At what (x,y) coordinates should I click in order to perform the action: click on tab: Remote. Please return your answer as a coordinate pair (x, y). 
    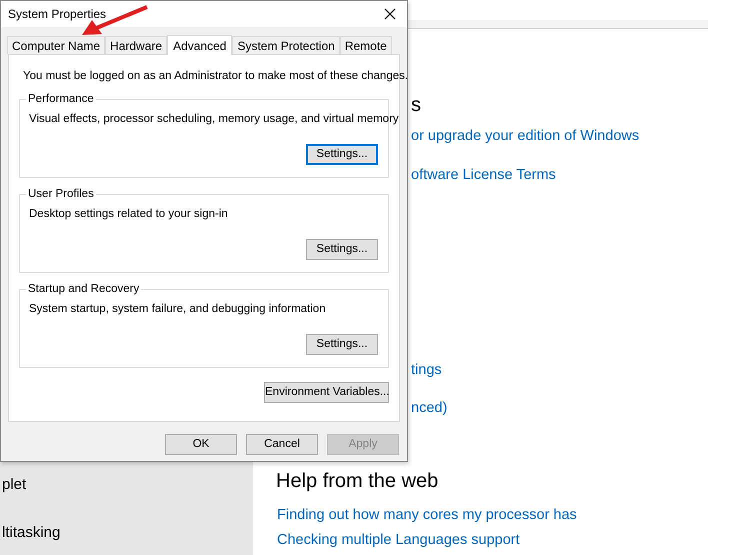
    Looking at the image, I should click on (366, 45).